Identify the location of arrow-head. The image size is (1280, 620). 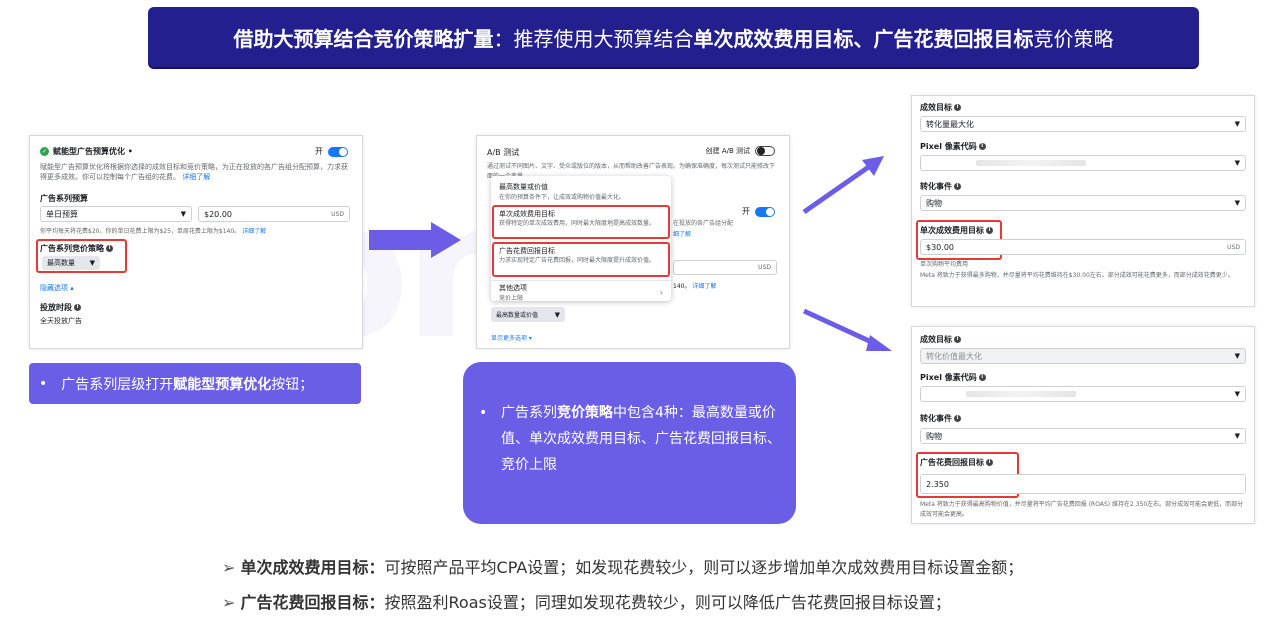
(873, 166).